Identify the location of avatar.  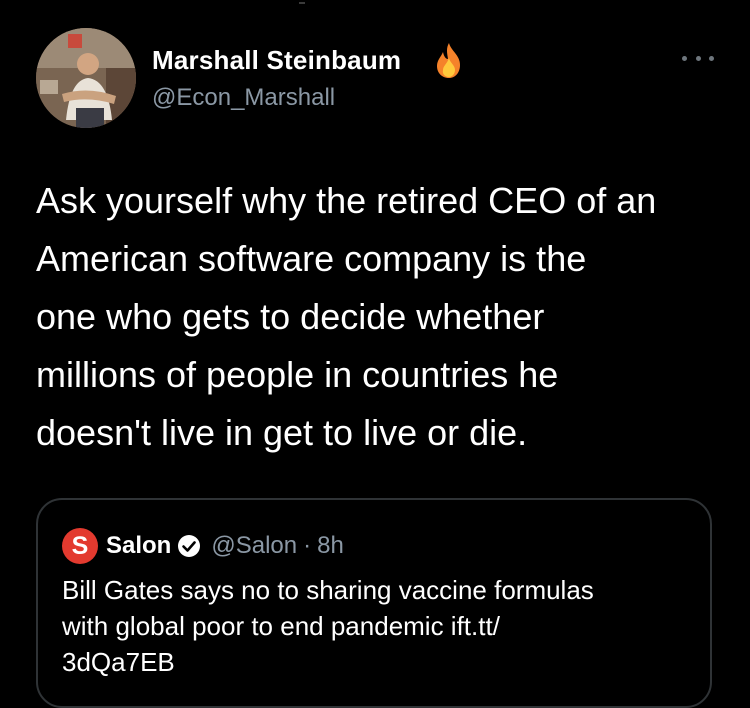
(86, 78).